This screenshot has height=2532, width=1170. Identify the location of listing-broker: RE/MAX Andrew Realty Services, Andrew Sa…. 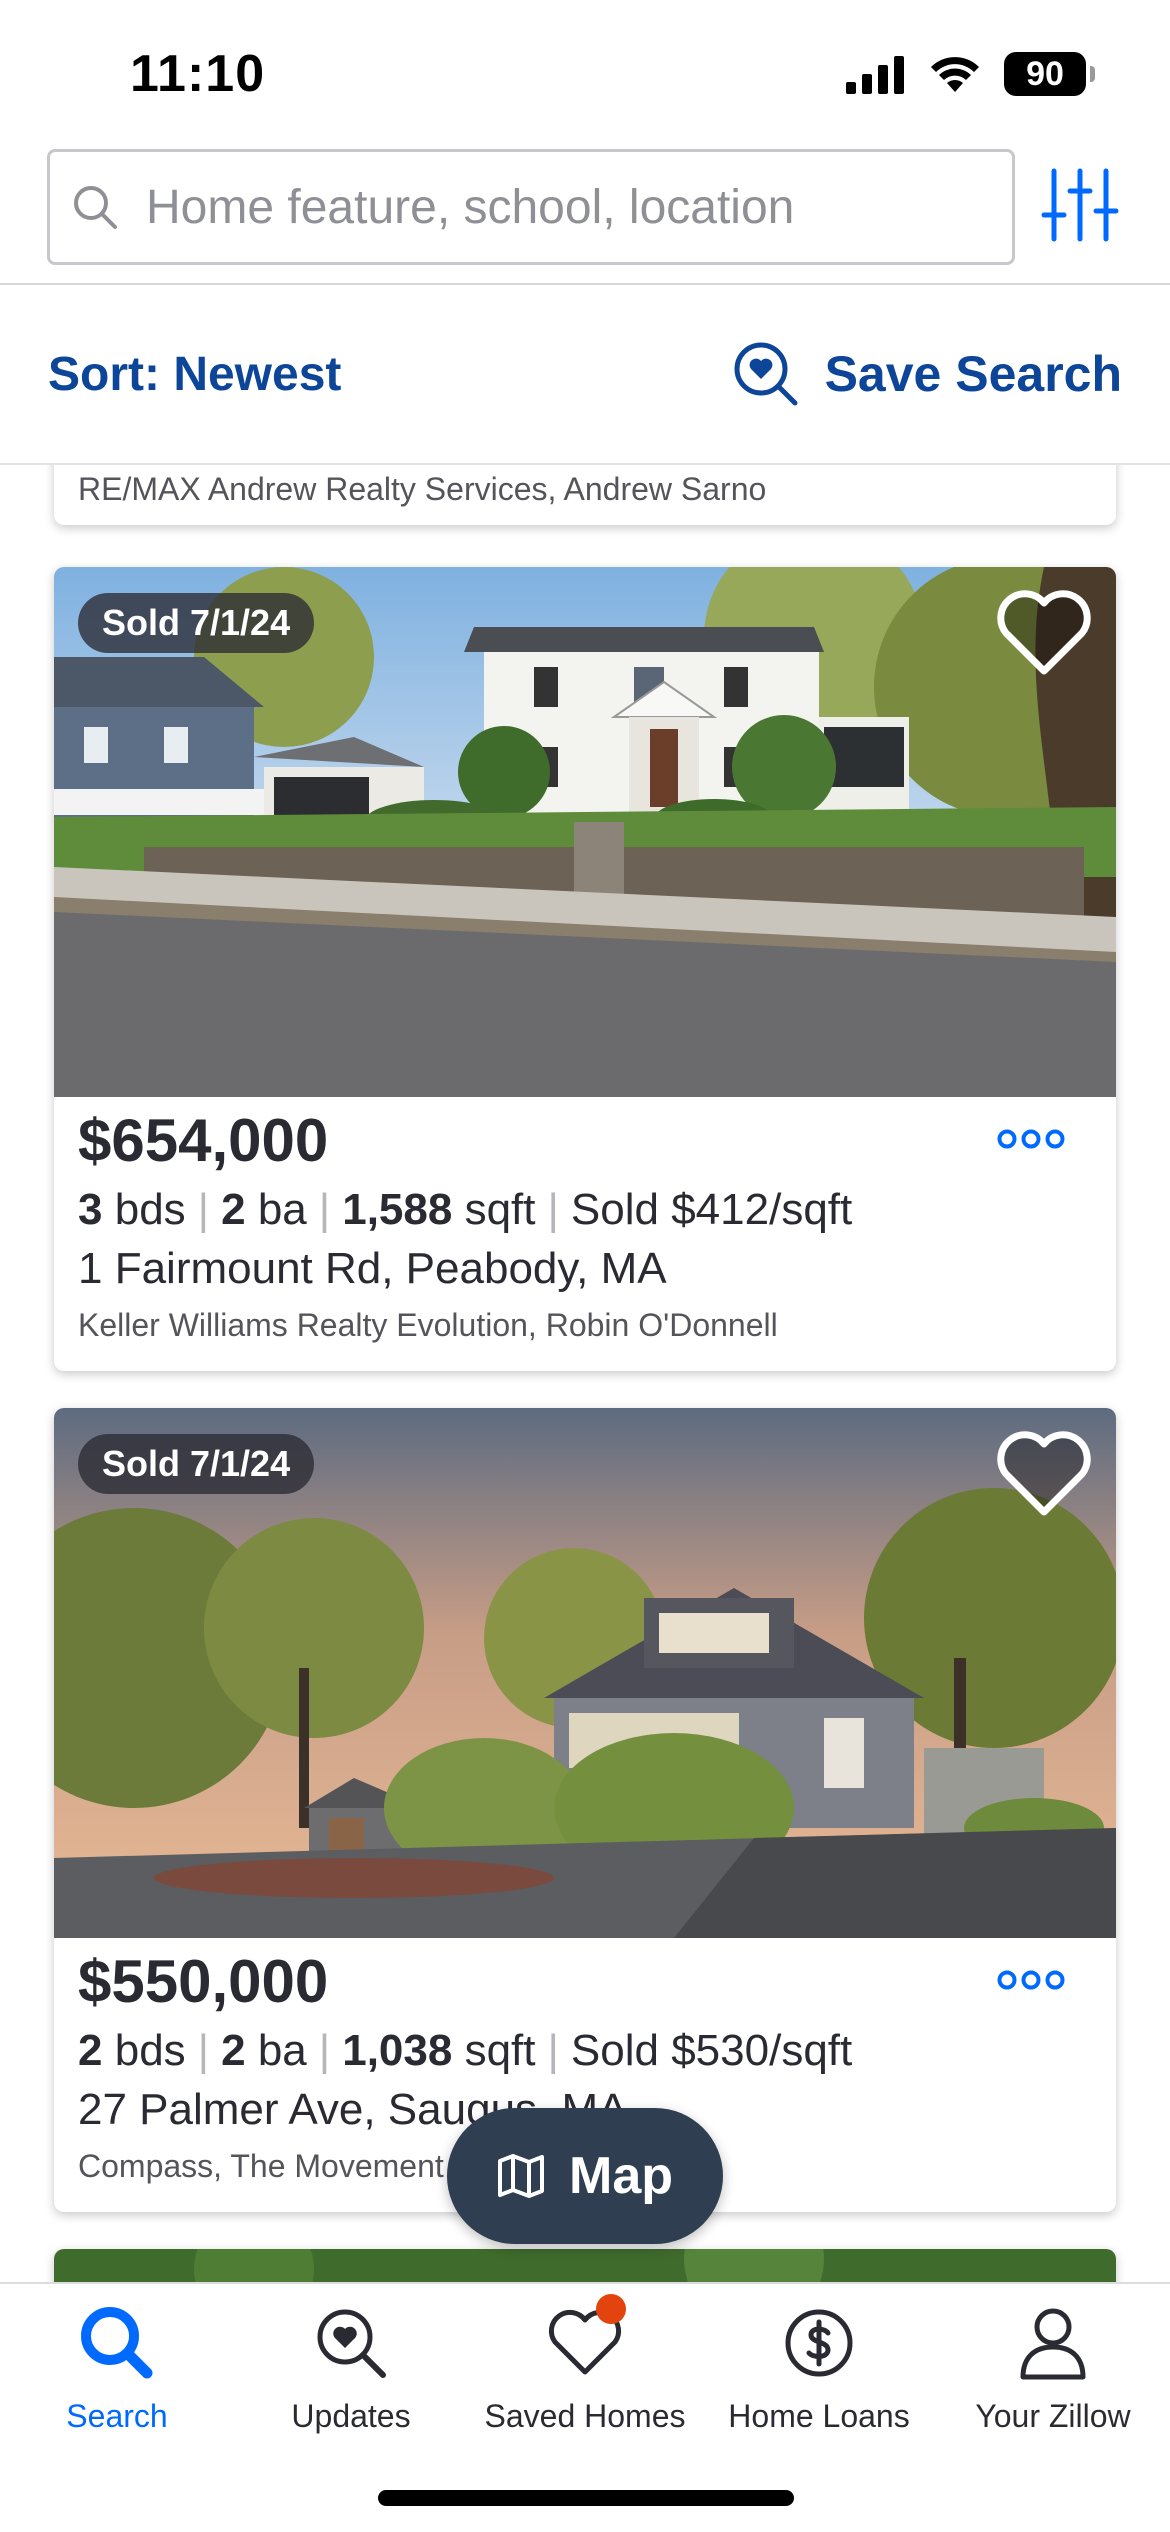
(422, 489).